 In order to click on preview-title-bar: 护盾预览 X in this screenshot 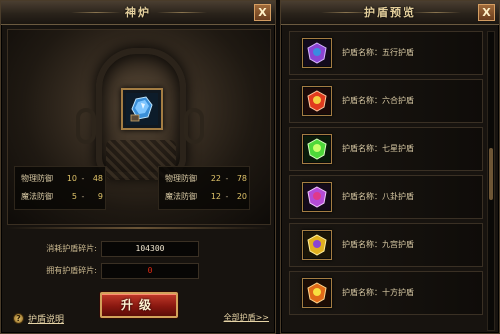, I will do `click(390, 13)`.